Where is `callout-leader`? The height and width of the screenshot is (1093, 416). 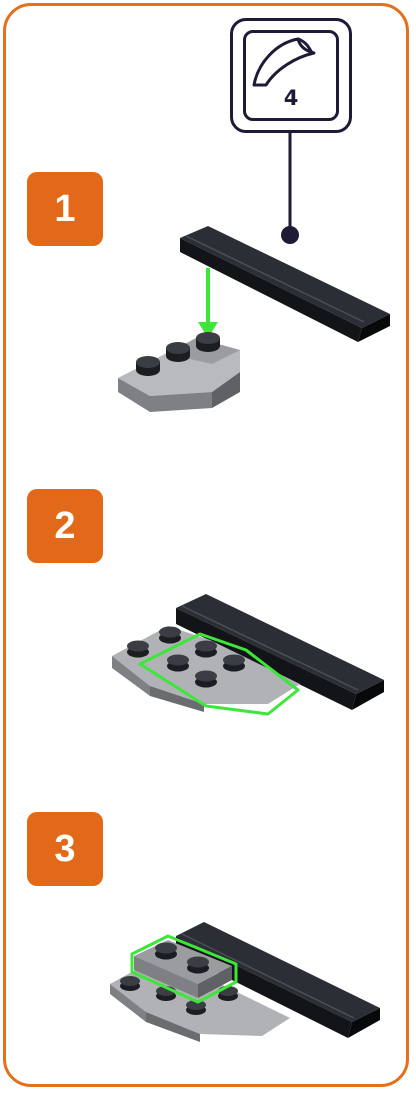
callout-leader is located at coordinates (290, 188).